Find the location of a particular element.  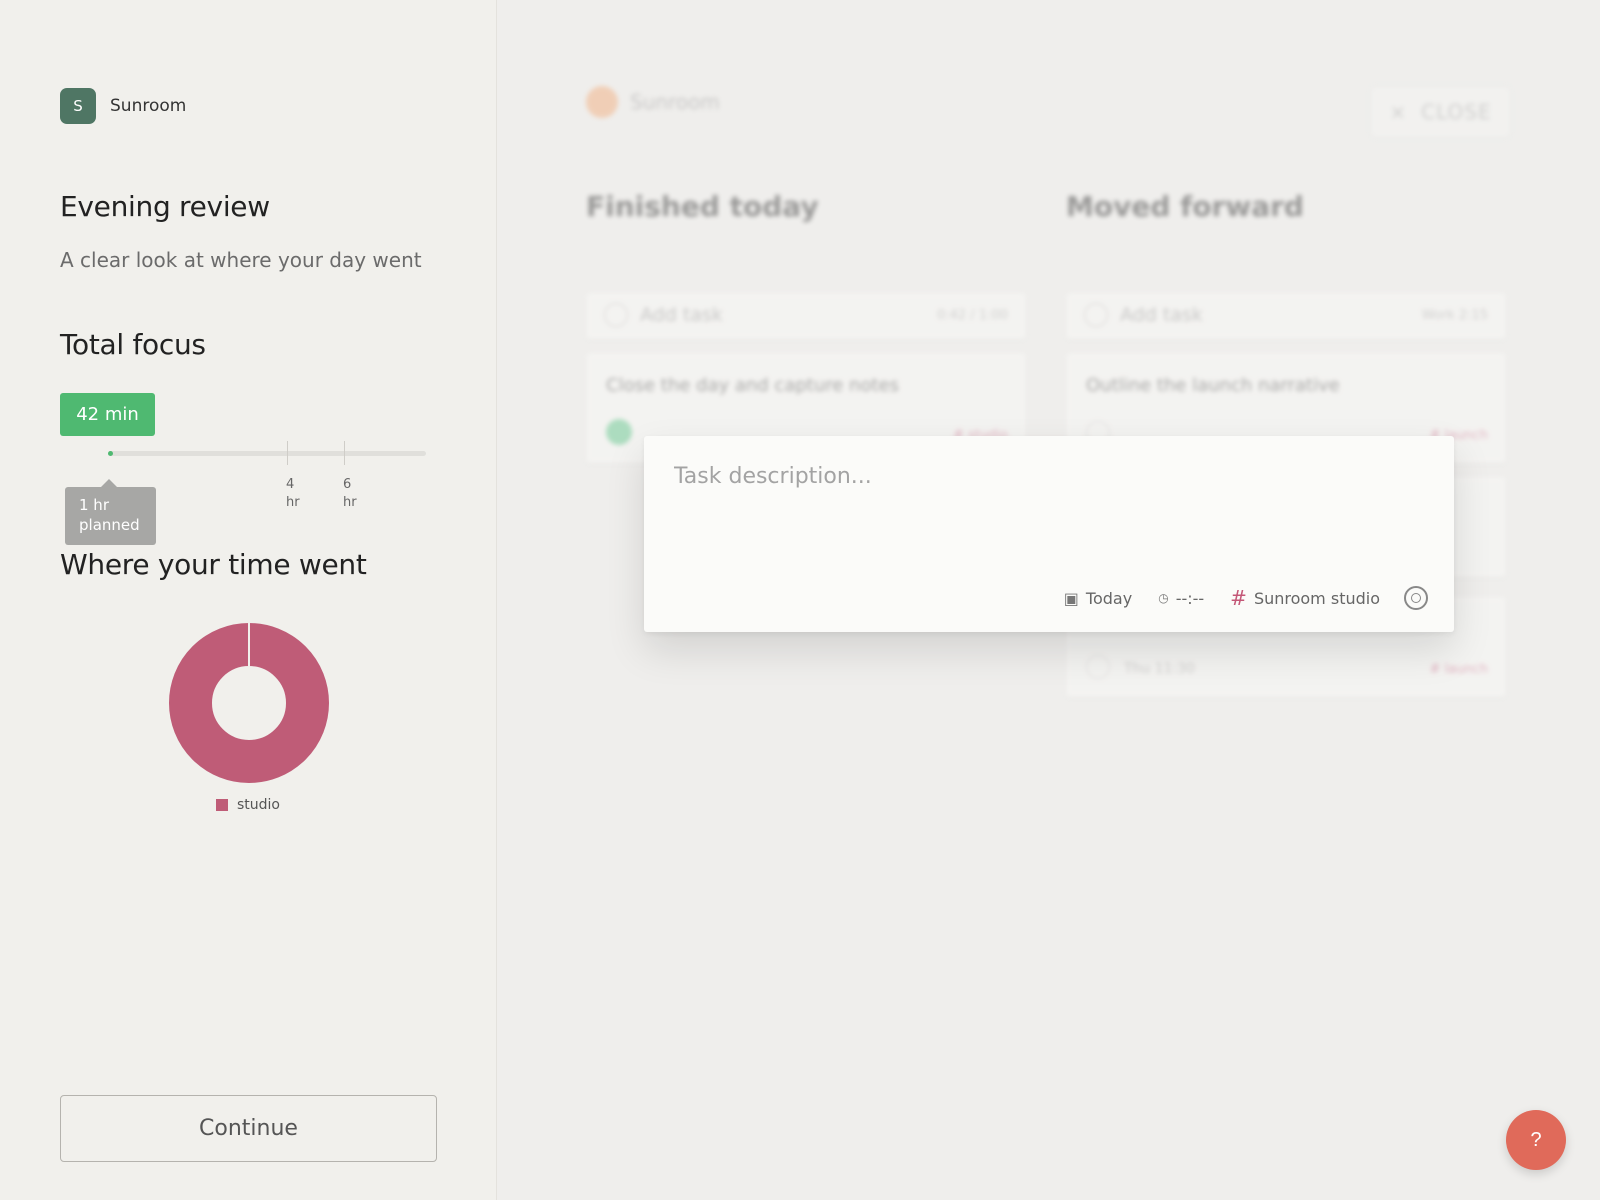

close-label: CLOSE is located at coordinates (1456, 112).